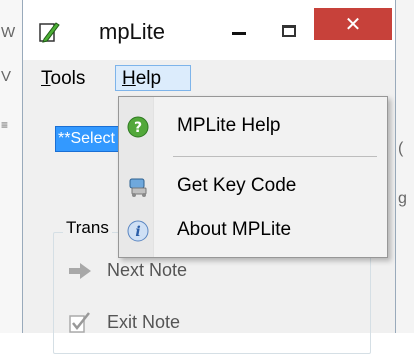 The image size is (414, 354). What do you see at coordinates (229, 125) in the screenshot?
I see `menu-item-label: MPLite Help` at bounding box center [229, 125].